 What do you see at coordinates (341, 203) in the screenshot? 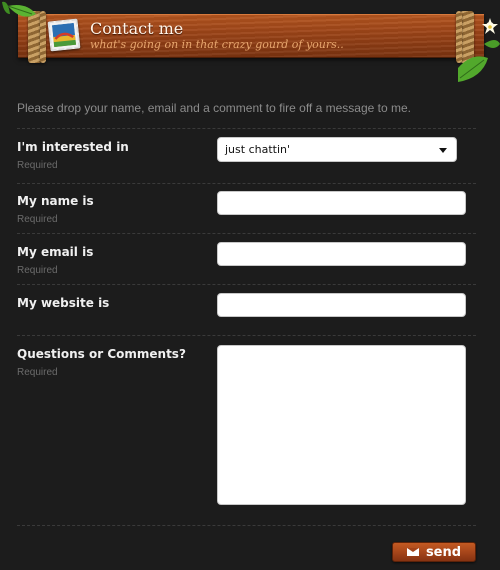
I see `name-field` at bounding box center [341, 203].